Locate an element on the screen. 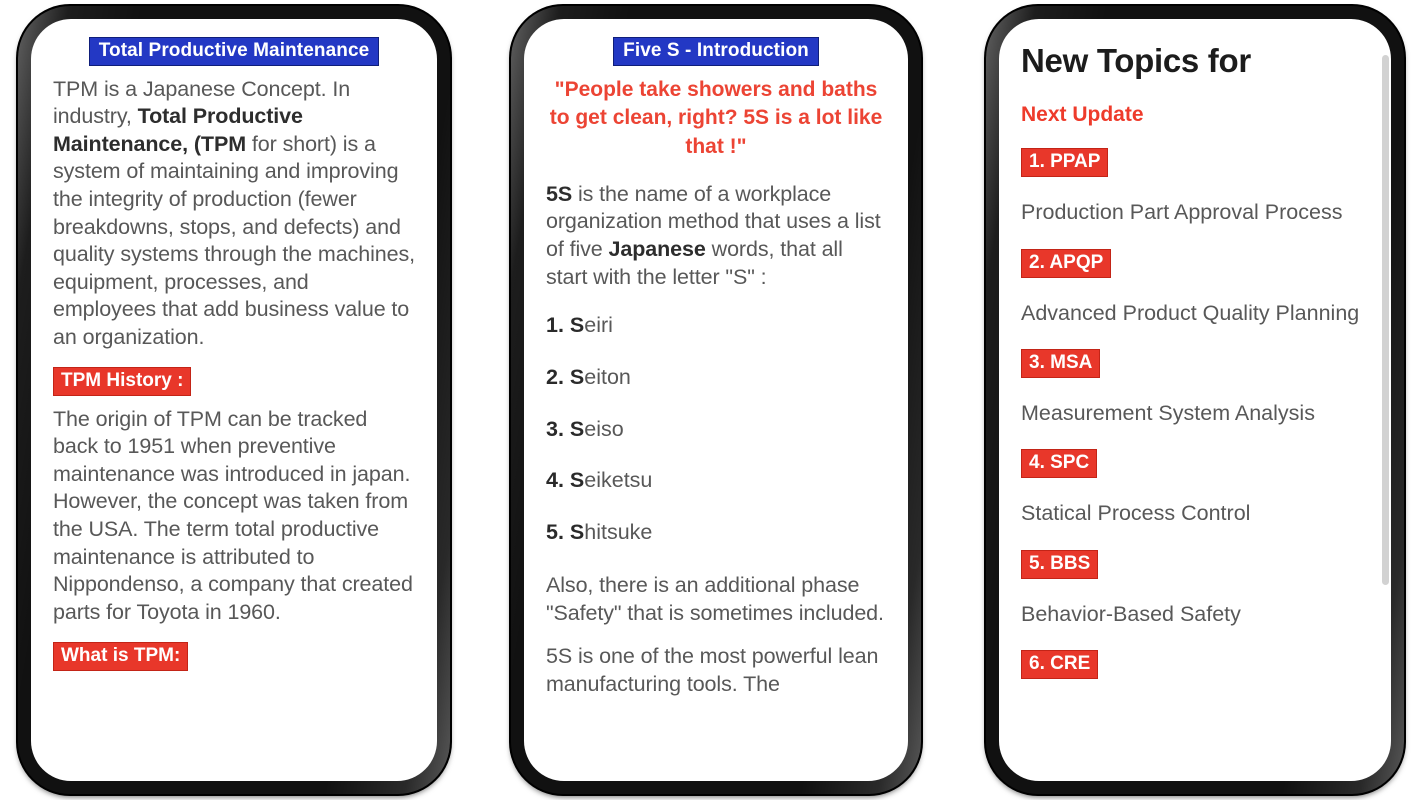 This screenshot has width=1422, height=800. list-item: 2. Seiton is located at coordinates (716, 378).